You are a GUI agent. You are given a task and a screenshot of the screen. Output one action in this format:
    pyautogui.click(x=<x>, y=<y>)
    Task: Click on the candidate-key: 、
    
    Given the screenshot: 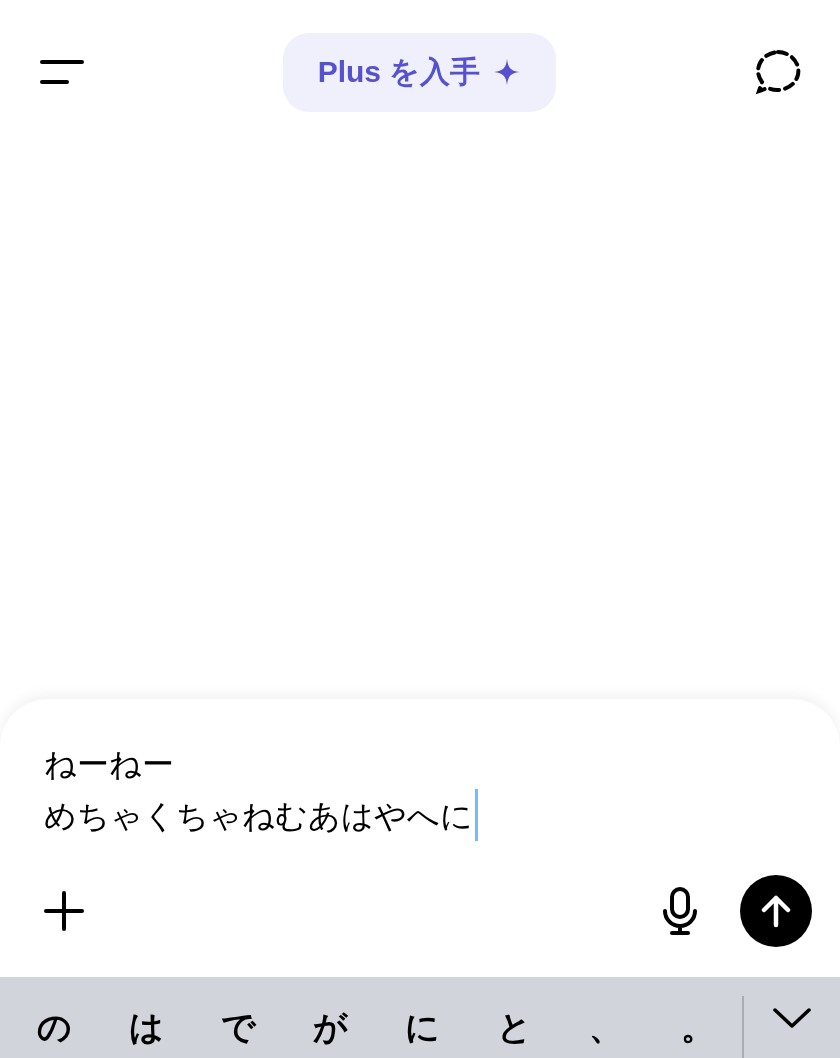 What is the action you would take?
    pyautogui.click(x=606, y=1017)
    